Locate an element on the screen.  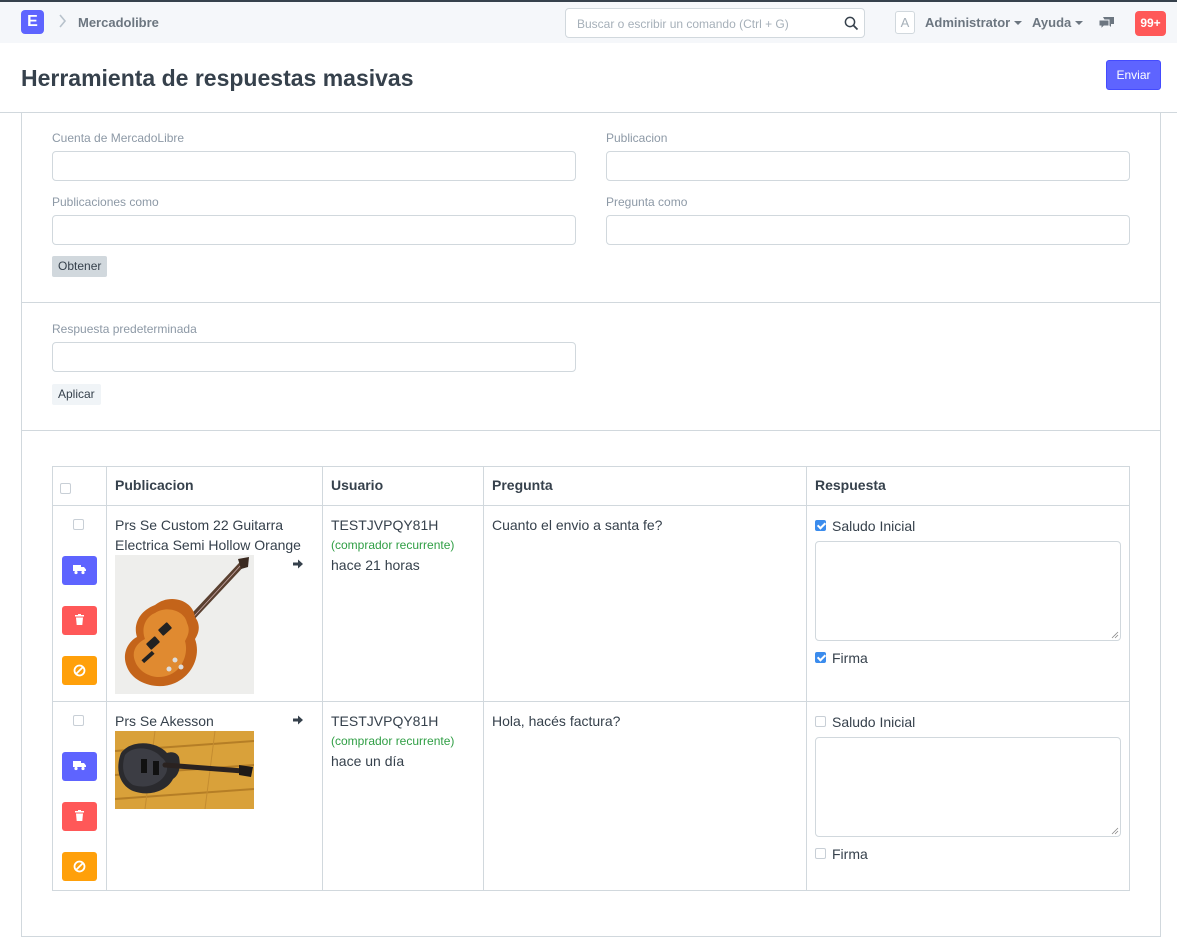
search-input: Buscar o escribir un comando (Ctrl + G) is located at coordinates (715, 23).